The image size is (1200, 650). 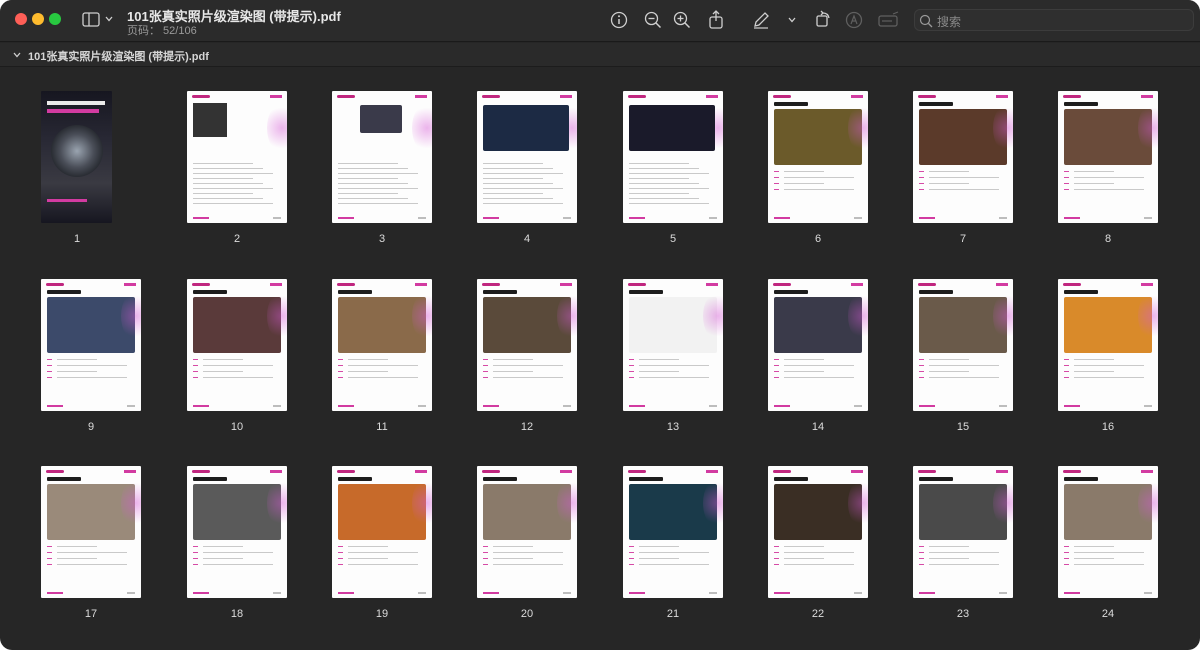 I want to click on cover-title-bar, so click(x=76, y=103).